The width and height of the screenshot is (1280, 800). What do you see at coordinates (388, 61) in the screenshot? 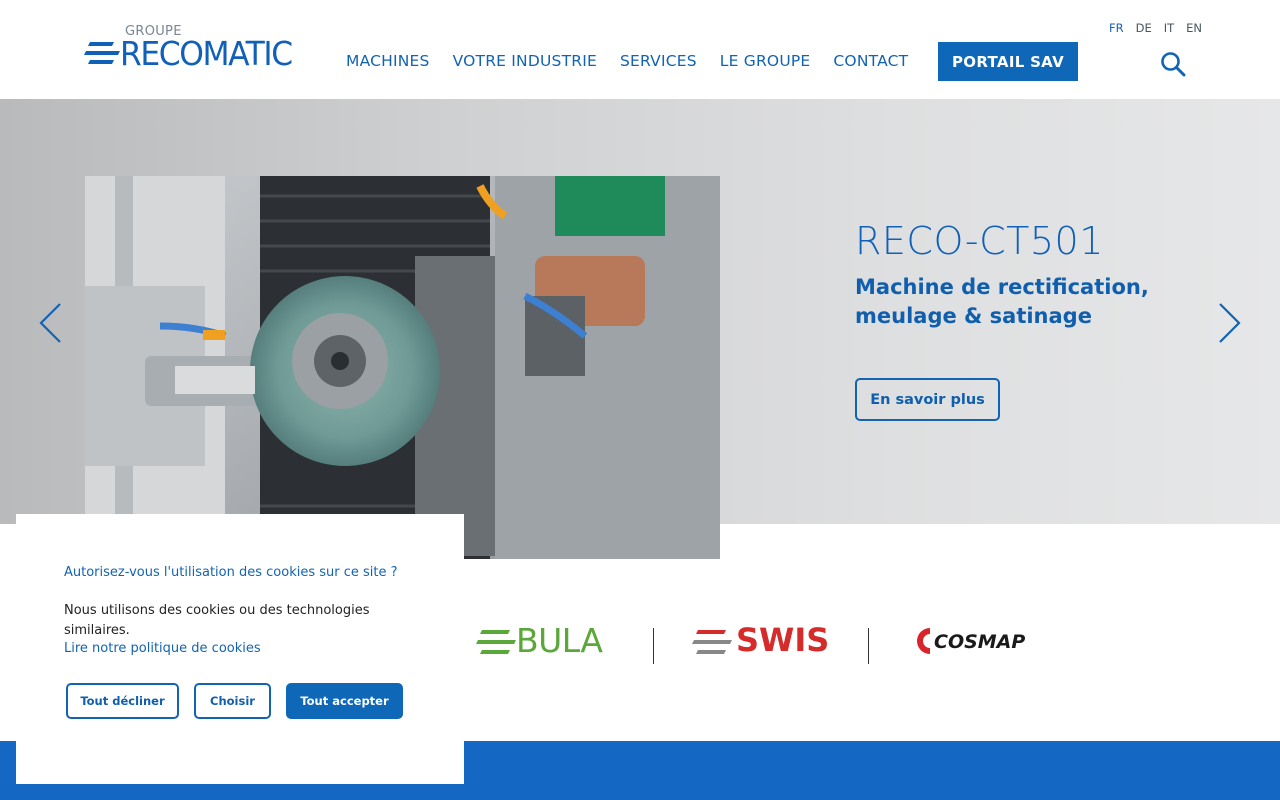
I see `nav-machines: MACHINES` at bounding box center [388, 61].